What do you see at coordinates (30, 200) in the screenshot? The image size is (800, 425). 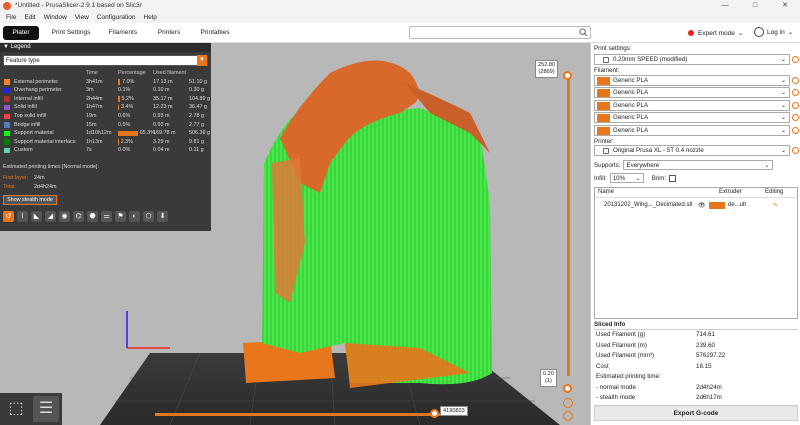 I see `show-stealth-mode-button: Show stealth mode` at bounding box center [30, 200].